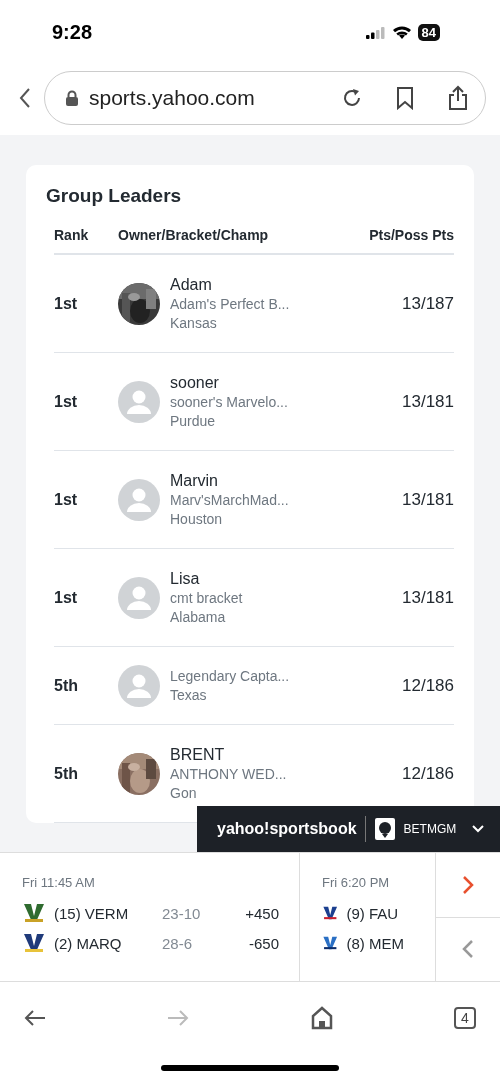 This screenshot has height=1083, width=500. What do you see at coordinates (72, 32) in the screenshot?
I see `status-time: 9:28` at bounding box center [72, 32].